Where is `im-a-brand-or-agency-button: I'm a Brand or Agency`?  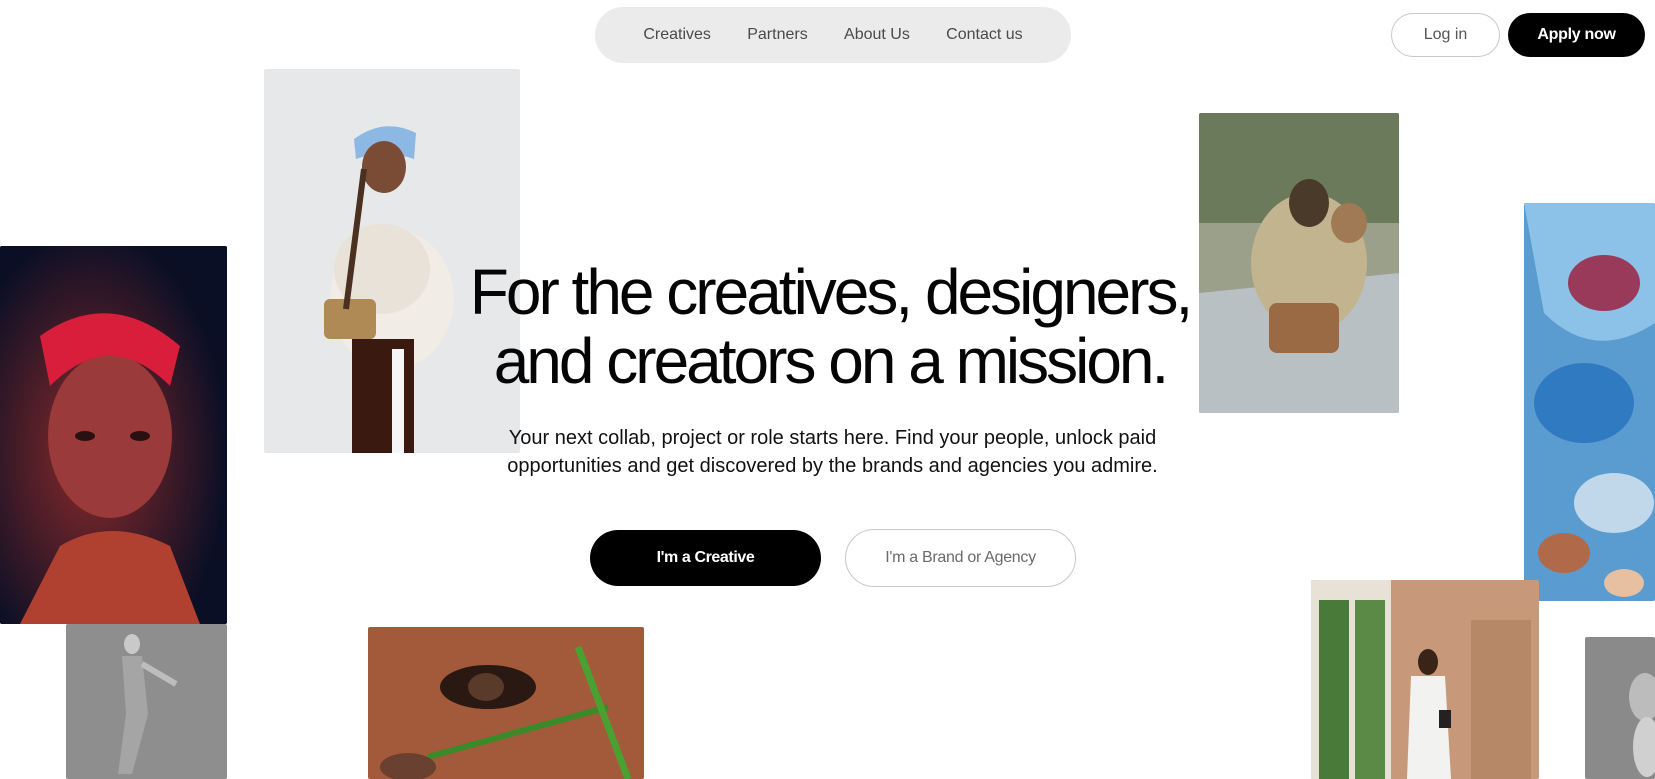
im-a-brand-or-agency-button: I'm a Brand or Agency is located at coordinates (960, 558).